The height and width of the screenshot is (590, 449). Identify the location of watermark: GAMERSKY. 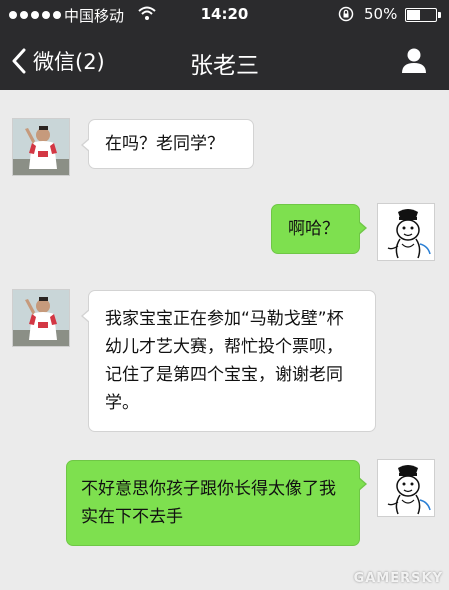
(398, 578).